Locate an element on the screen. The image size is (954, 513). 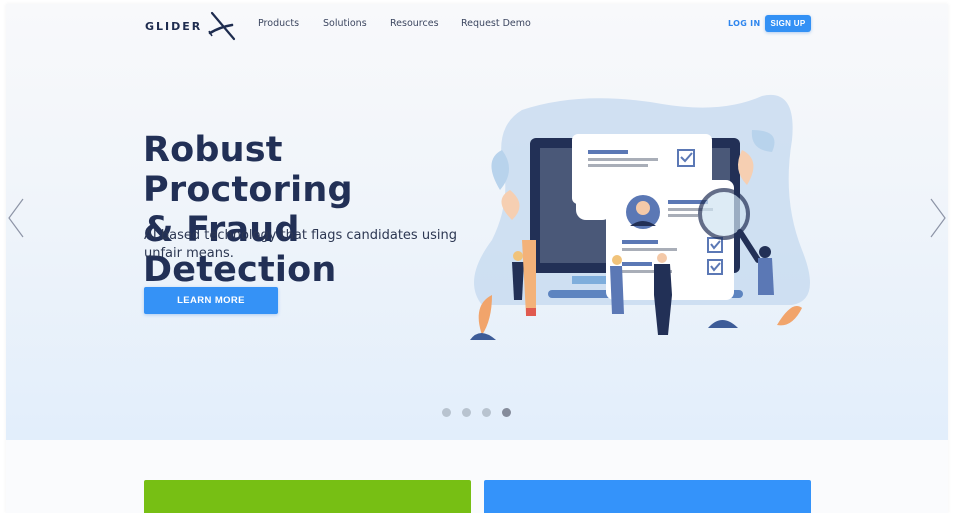
nav-request-demo: Request Demo is located at coordinates (496, 23).